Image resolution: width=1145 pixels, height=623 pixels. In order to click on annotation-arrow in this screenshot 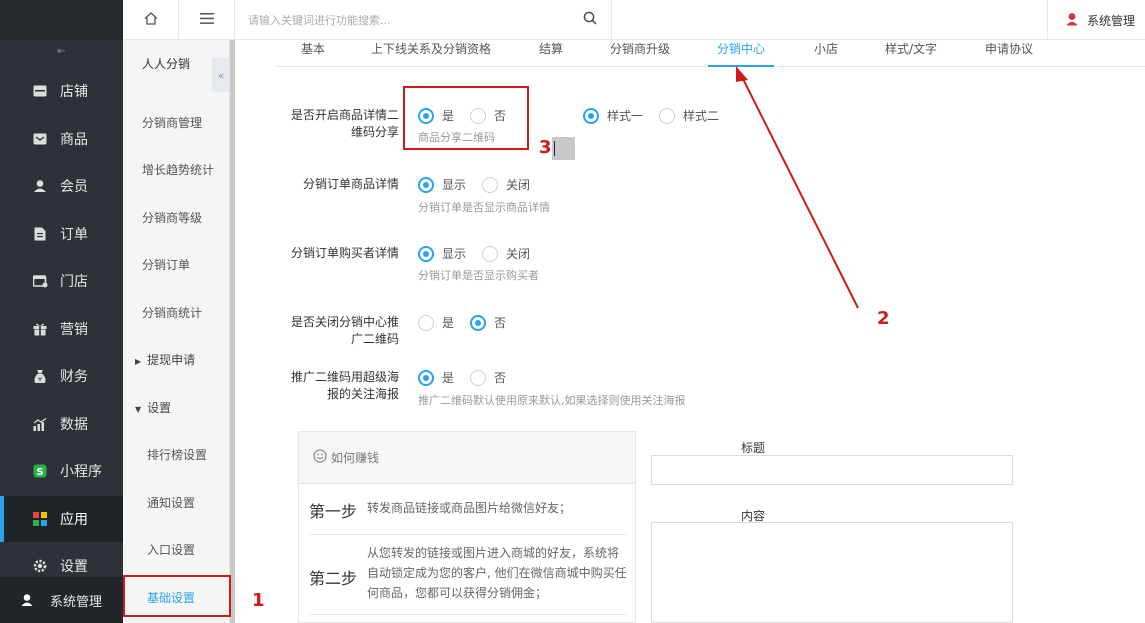, I will do `click(797, 187)`.